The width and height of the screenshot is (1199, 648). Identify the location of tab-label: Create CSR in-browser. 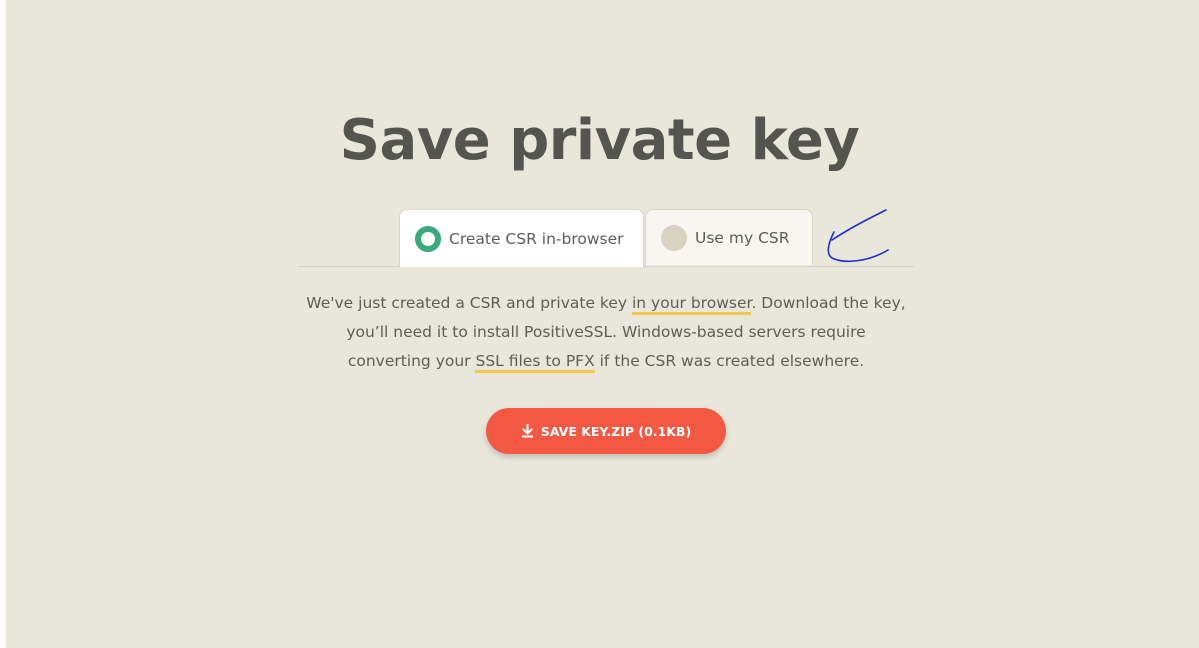
(536, 238).